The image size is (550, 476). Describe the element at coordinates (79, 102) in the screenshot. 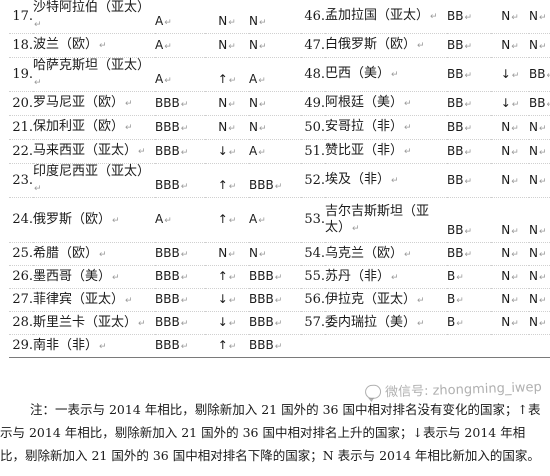

I see `country-name-text: 罗马尼亚（欧）` at that location.